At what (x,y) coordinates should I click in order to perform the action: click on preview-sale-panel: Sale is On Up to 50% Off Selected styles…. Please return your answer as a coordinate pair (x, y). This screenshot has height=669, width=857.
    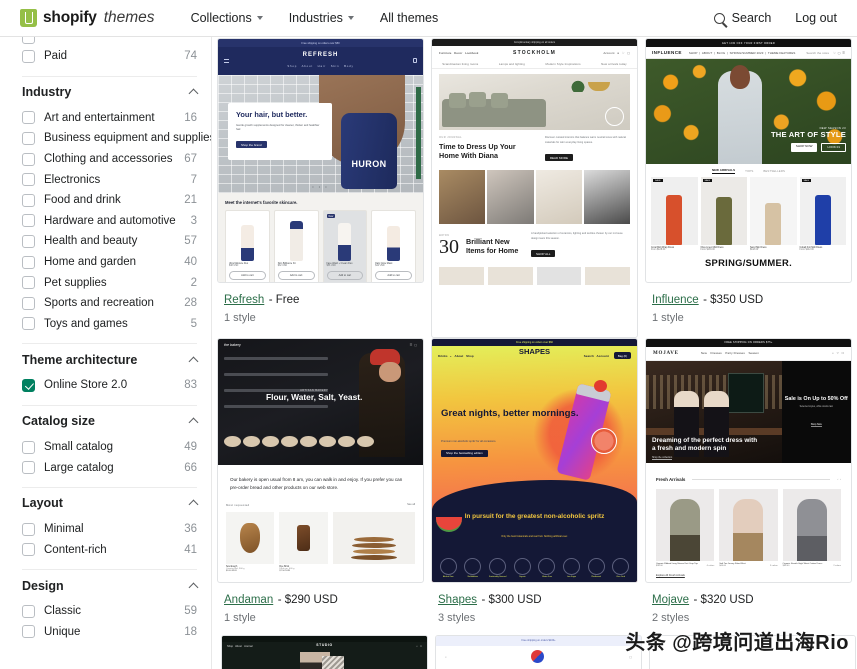
    Looking at the image, I should click on (816, 411).